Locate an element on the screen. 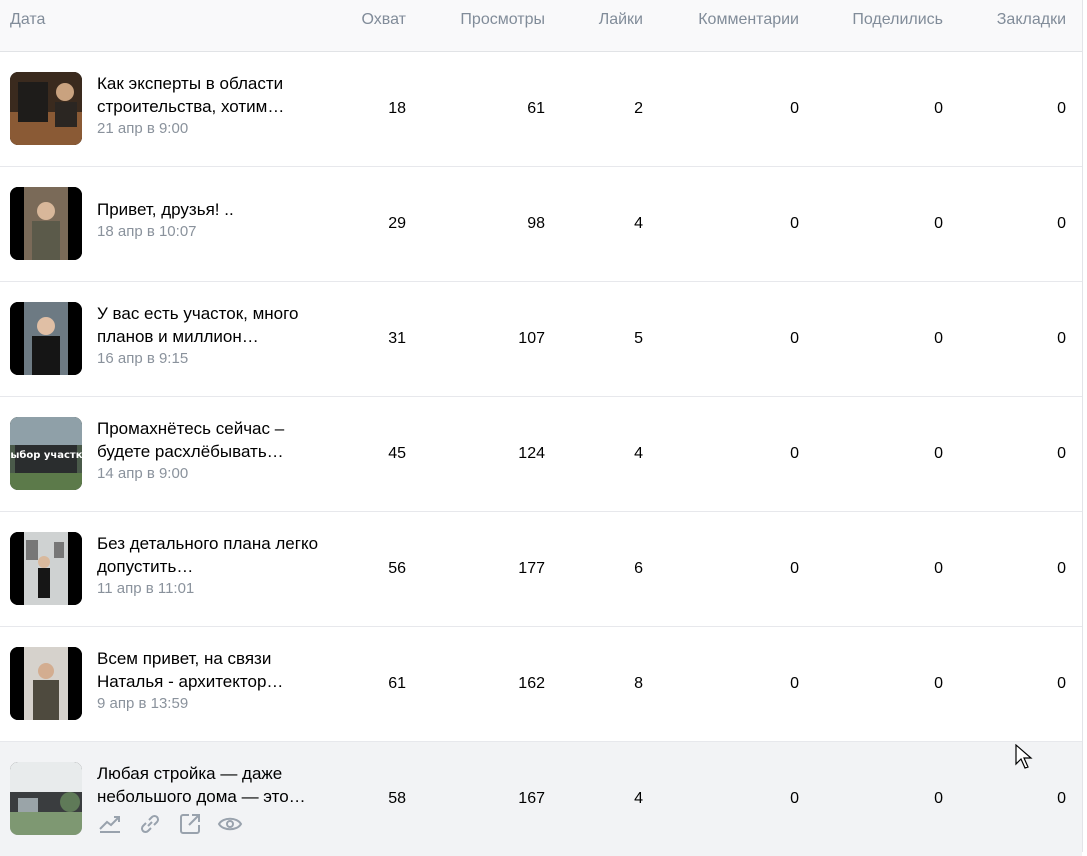 This screenshot has height=856, width=1087. post-date: 9 апр в 13:59 is located at coordinates (143, 703).